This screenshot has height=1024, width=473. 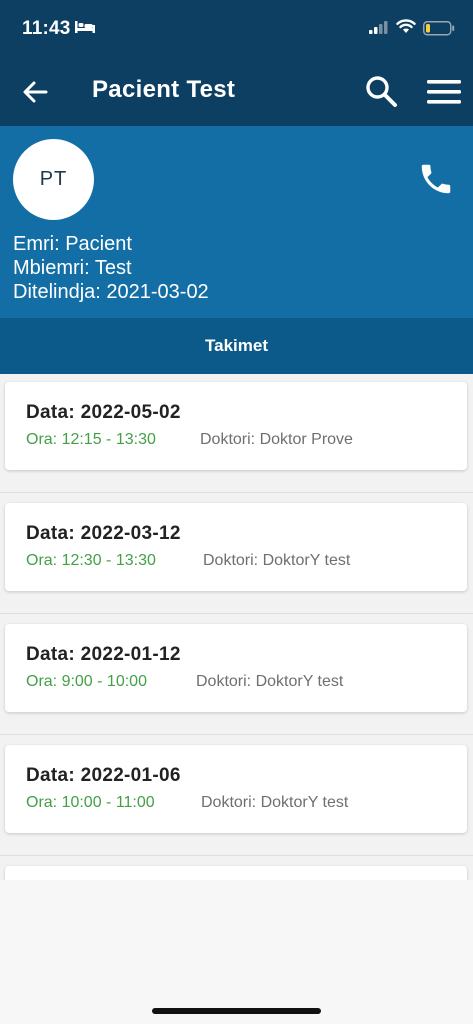 What do you see at coordinates (72, 244) in the screenshot?
I see `patient-first-name: Emri: Pacient` at bounding box center [72, 244].